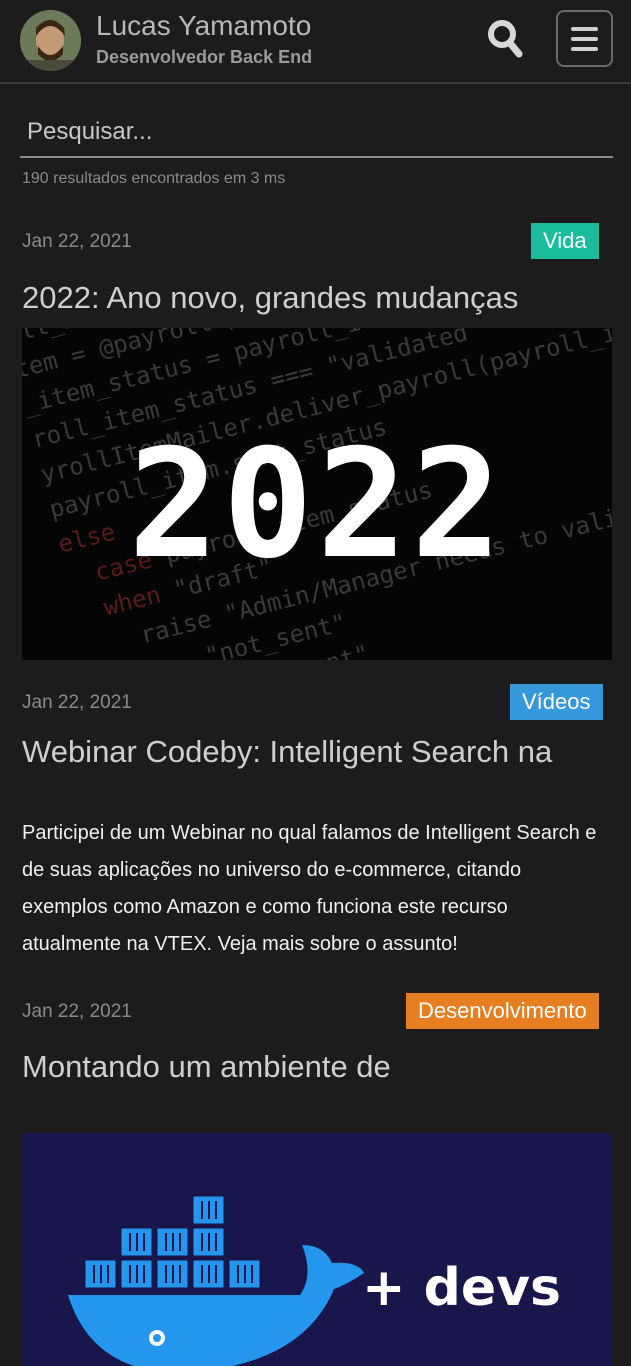 Image resolution: width=631 pixels, height=1366 pixels. I want to click on search-icon, so click(505, 39).